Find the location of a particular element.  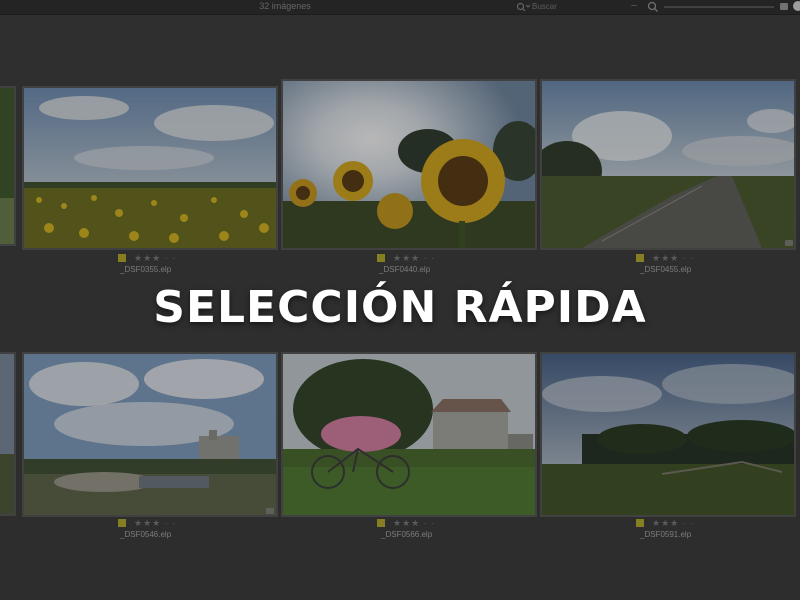

file-name: _DSF0566.elp is located at coordinates (407, 534).